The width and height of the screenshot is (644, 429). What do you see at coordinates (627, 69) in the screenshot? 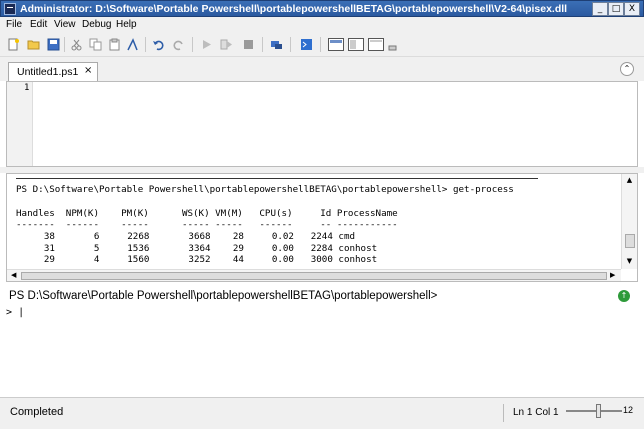
I see `collapse-script-pane-icon: ⌃` at bounding box center [627, 69].